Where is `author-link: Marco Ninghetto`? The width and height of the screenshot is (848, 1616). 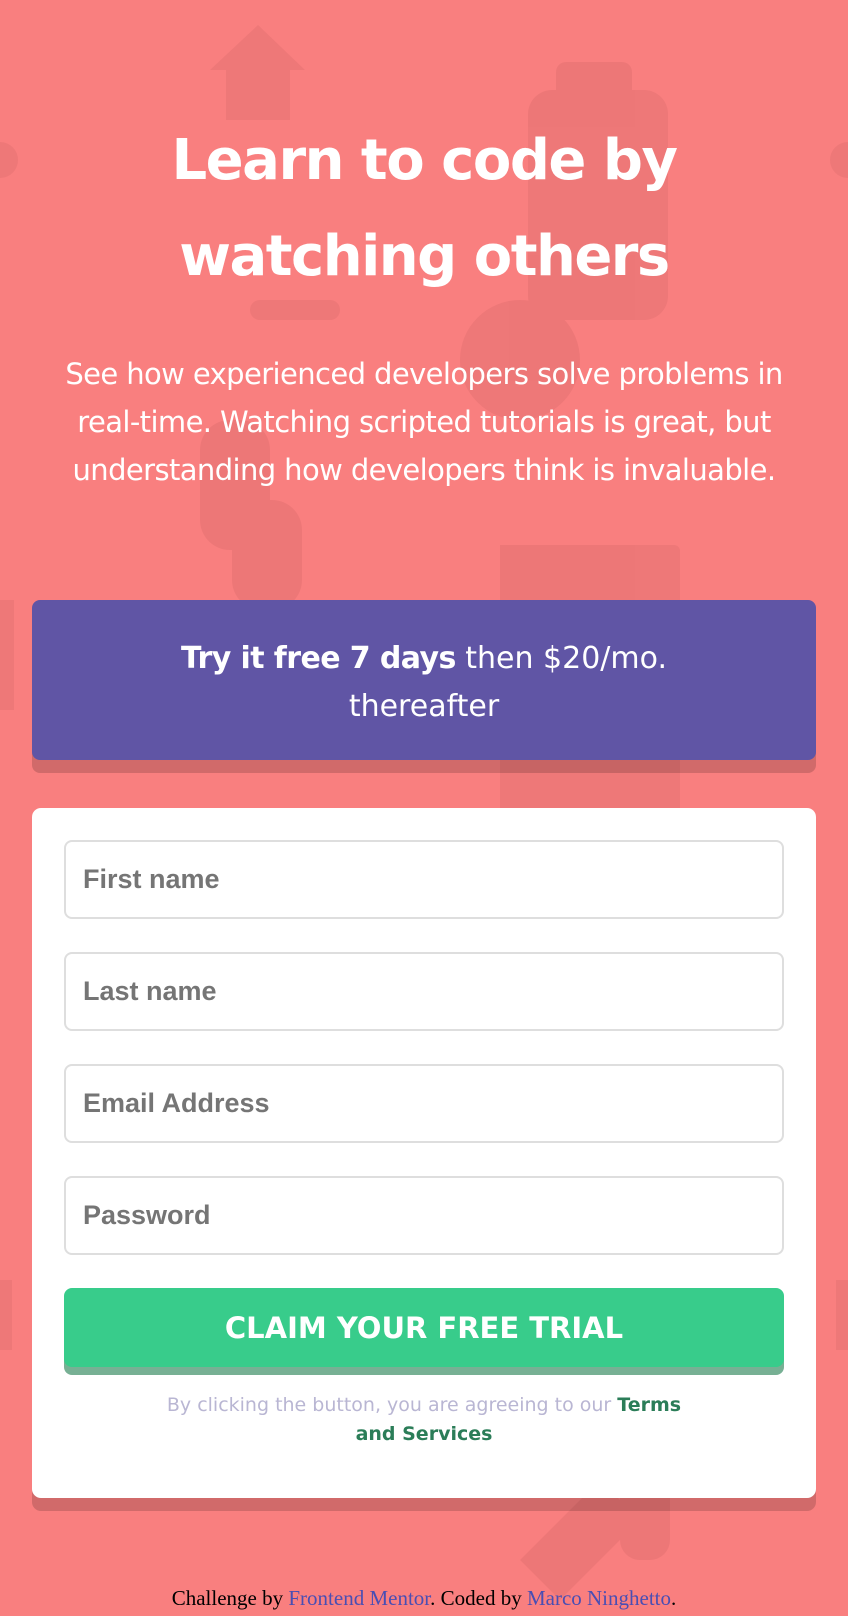
author-link: Marco Ninghetto is located at coordinates (599, 1598).